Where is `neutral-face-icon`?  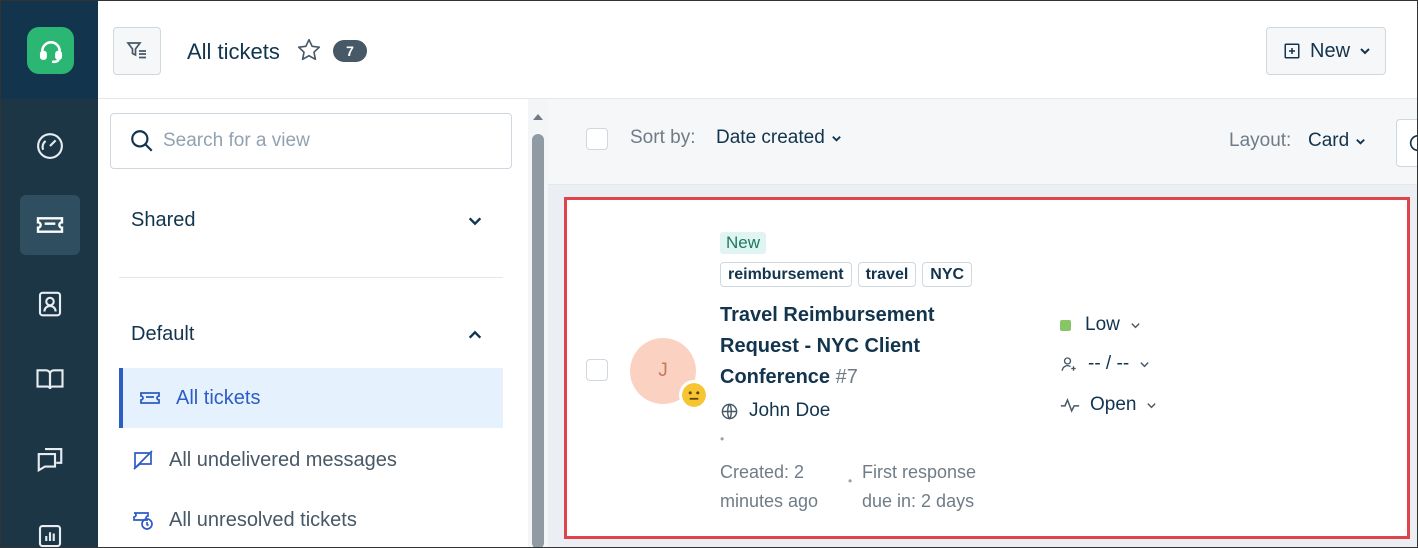 neutral-face-icon is located at coordinates (694, 395).